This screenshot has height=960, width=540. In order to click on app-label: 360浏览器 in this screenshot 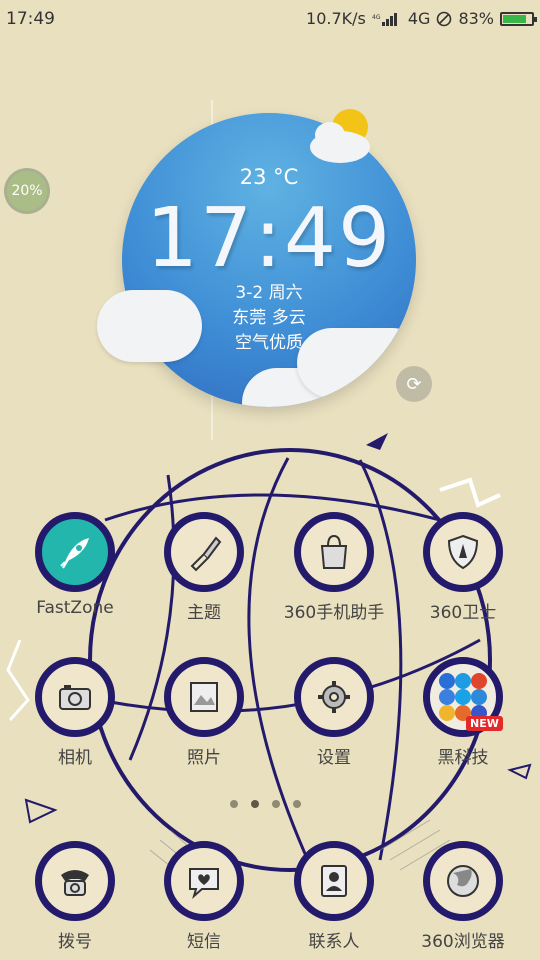, I will do `click(463, 942)`.